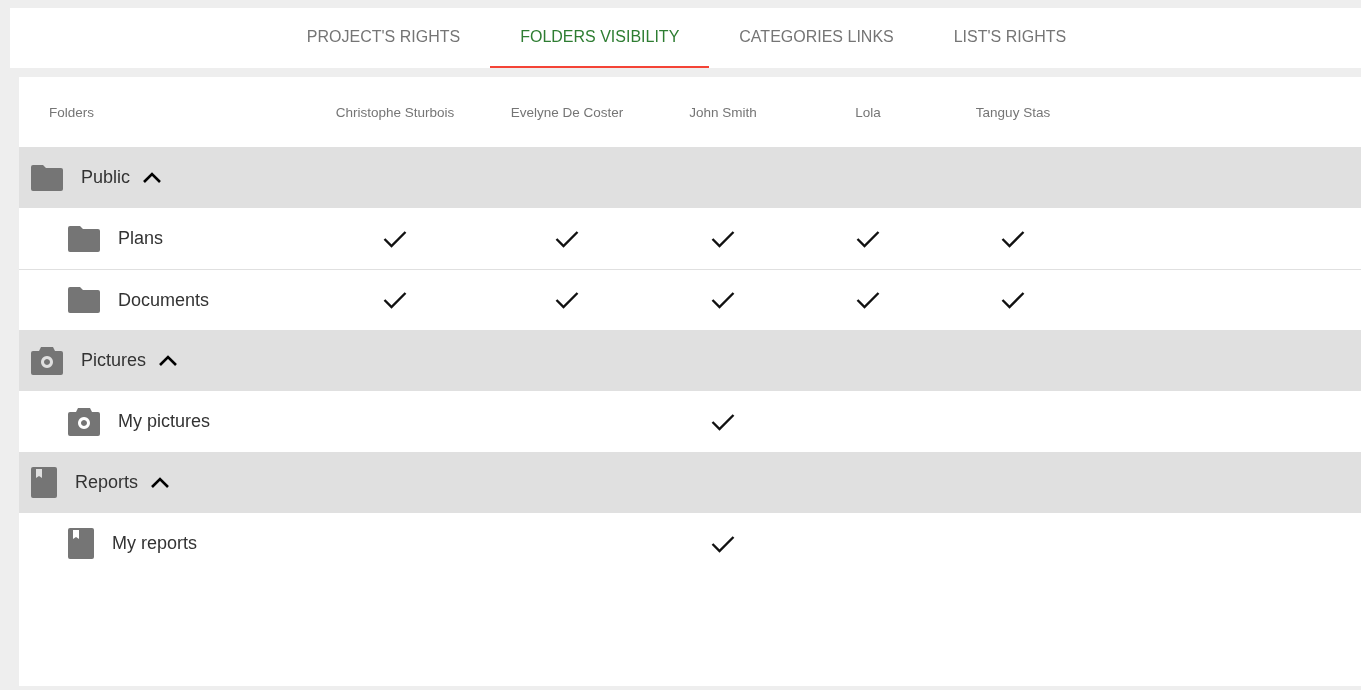  I want to click on tab: PROJECT'S RIGHTS, so click(383, 38).